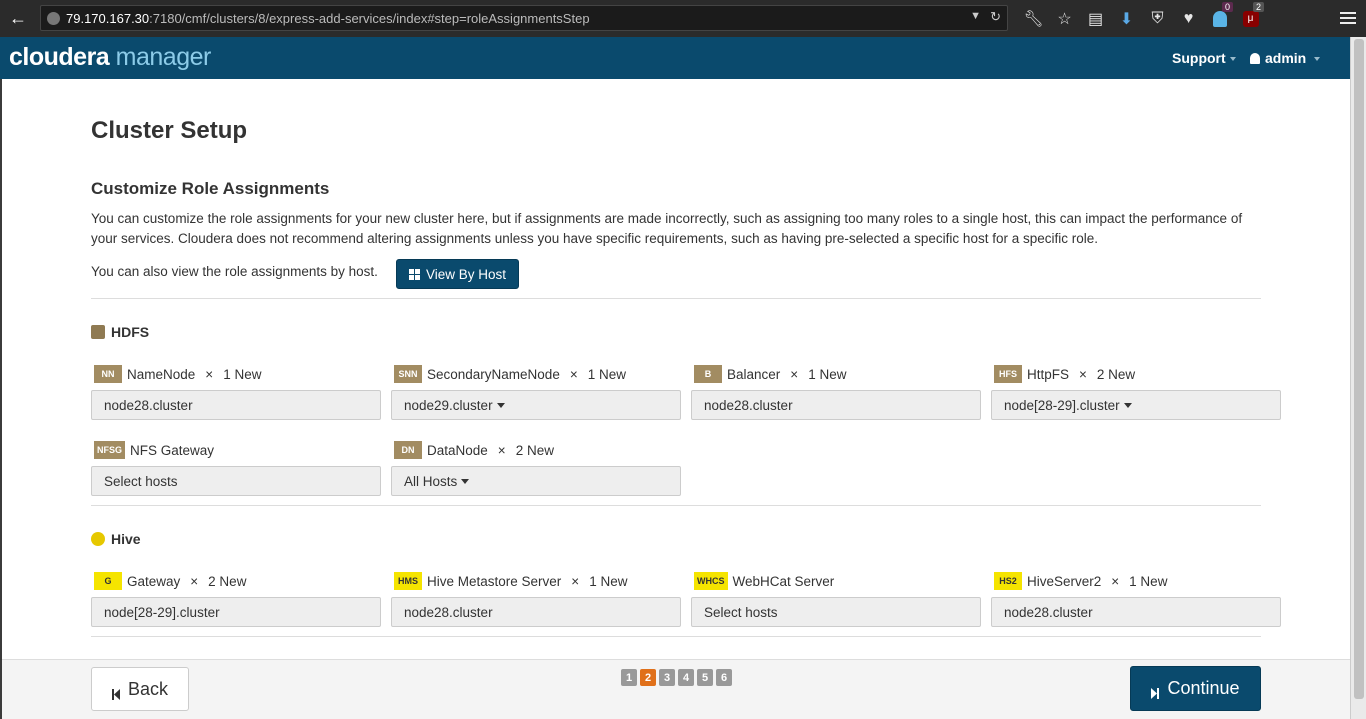 The height and width of the screenshot is (719, 1366). What do you see at coordinates (536, 405) in the screenshot?
I see `host-selector: node29.cluster` at bounding box center [536, 405].